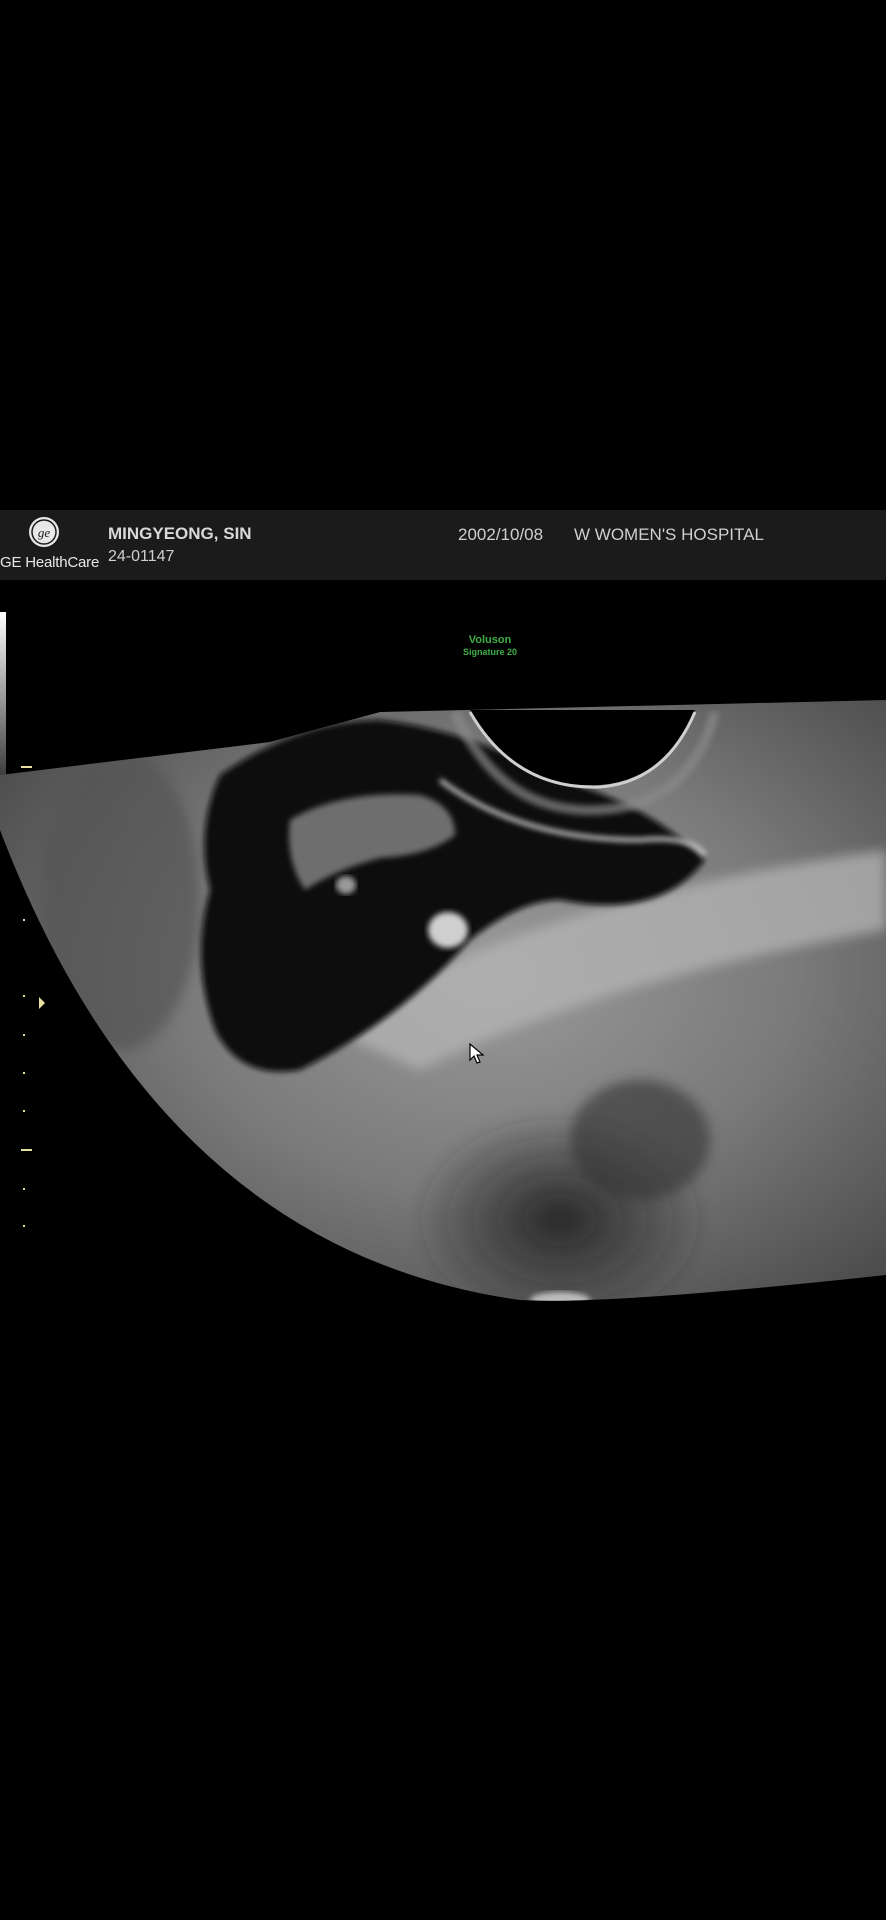  Describe the element at coordinates (180, 533) in the screenshot. I see `patient-name: MINGYEONG, SIN` at that location.